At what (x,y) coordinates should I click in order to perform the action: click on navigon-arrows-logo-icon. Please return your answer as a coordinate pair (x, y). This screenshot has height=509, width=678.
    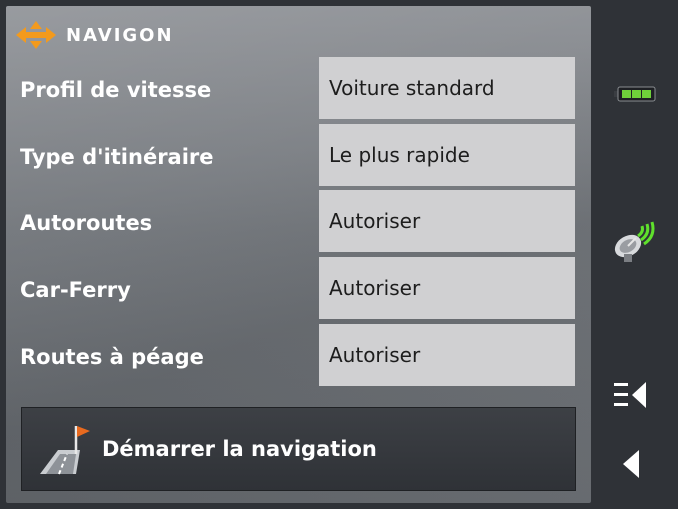
    Looking at the image, I should click on (36, 35).